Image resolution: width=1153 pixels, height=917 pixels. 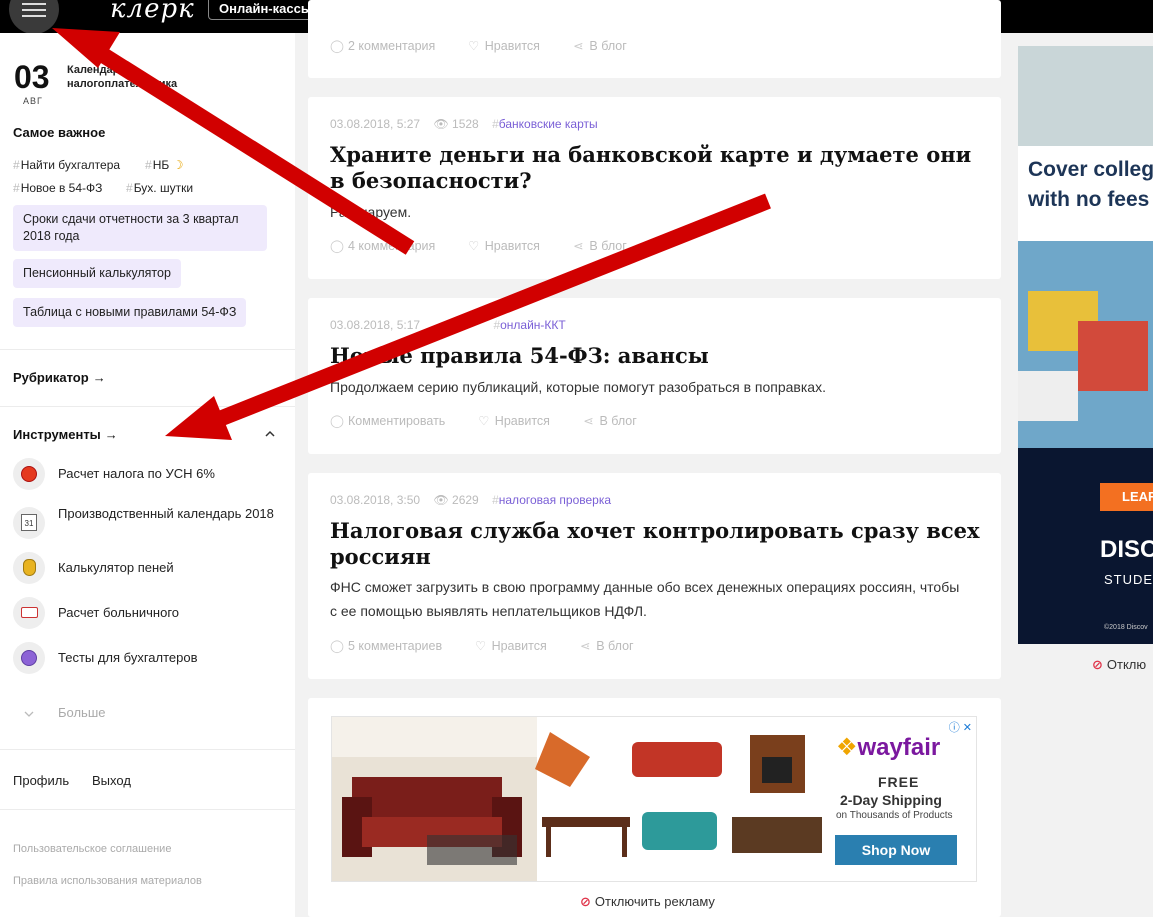 I want to click on article-views: 2629, so click(x=465, y=500).